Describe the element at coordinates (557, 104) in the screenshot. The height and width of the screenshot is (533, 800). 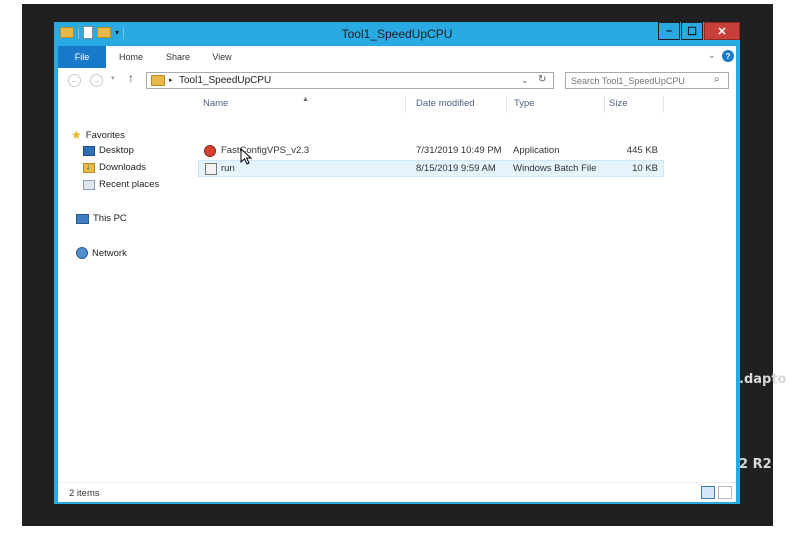
I see `column-header-type: Type` at that location.